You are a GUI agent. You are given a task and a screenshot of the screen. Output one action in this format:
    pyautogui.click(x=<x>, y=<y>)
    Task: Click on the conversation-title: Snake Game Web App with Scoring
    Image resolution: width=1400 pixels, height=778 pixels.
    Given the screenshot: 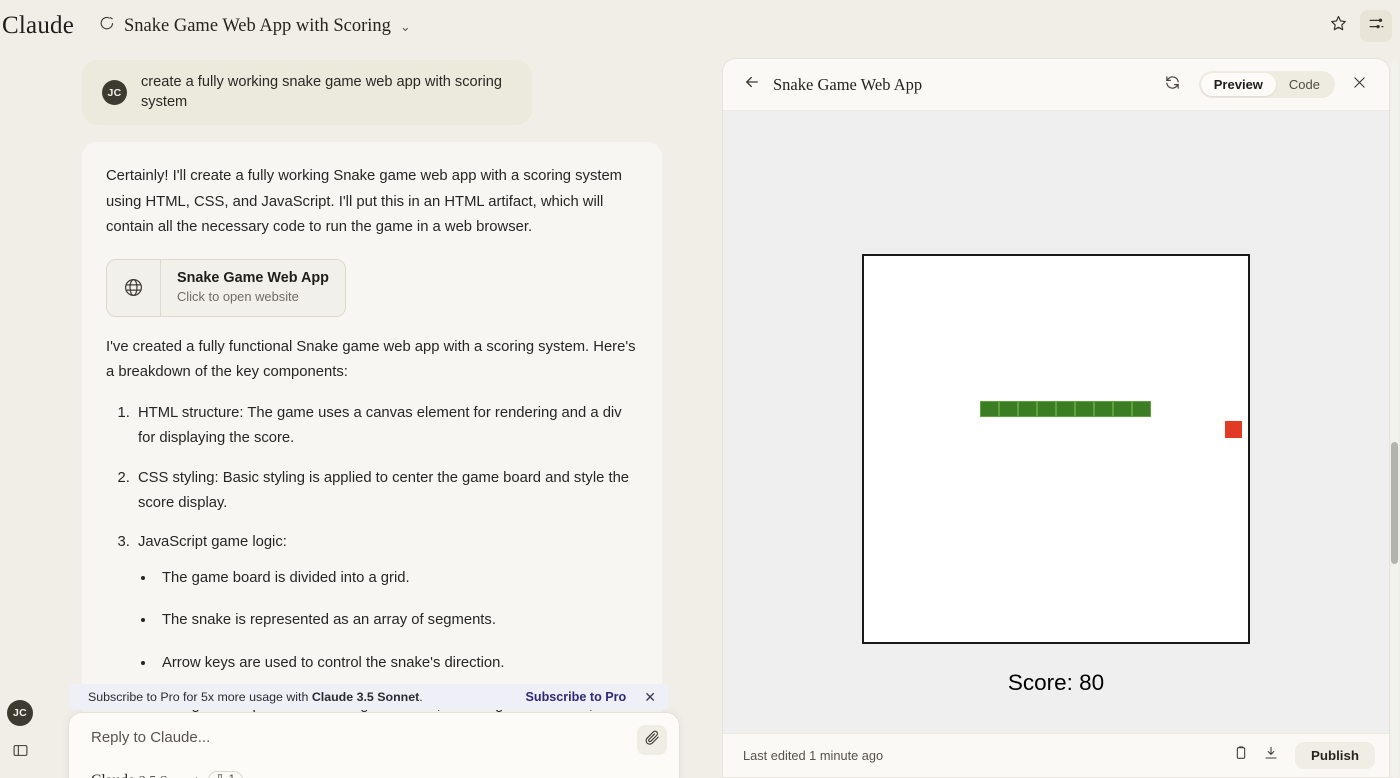 What is the action you would take?
    pyautogui.click(x=257, y=25)
    